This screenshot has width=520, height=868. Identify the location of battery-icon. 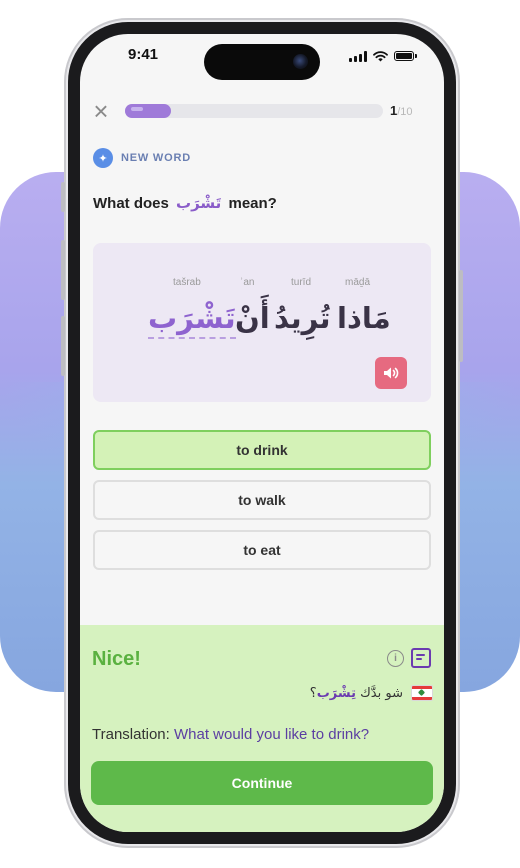
(405, 56).